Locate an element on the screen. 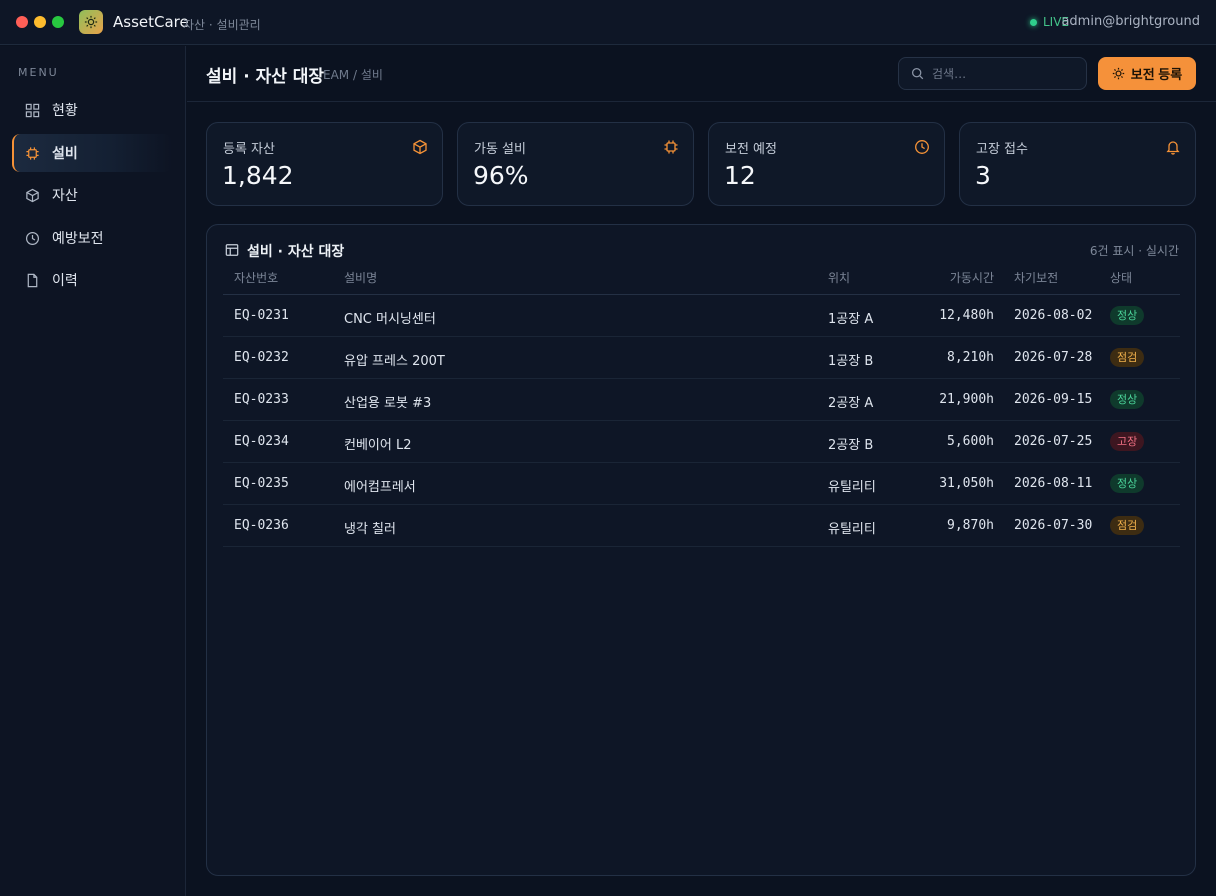 Image resolution: width=1216 pixels, height=896 pixels. close-window-button is located at coordinates (22, 22).